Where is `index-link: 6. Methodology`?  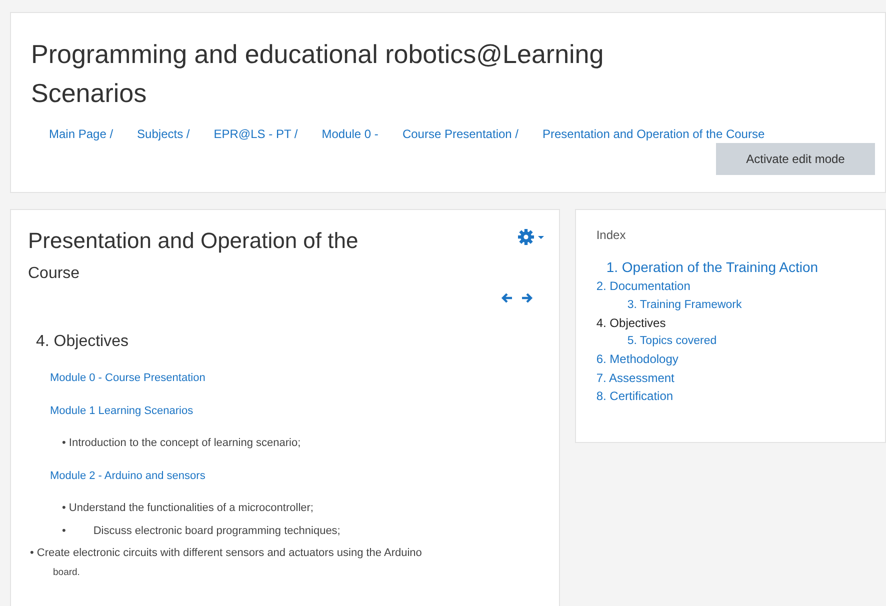 index-link: 6. Methodology is located at coordinates (735, 360).